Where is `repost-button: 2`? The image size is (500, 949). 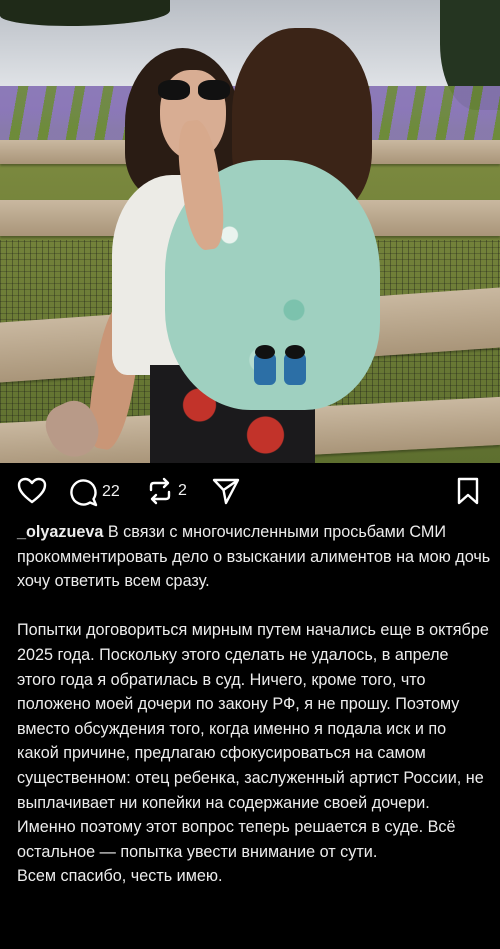 repost-button: 2 is located at coordinates (166, 491).